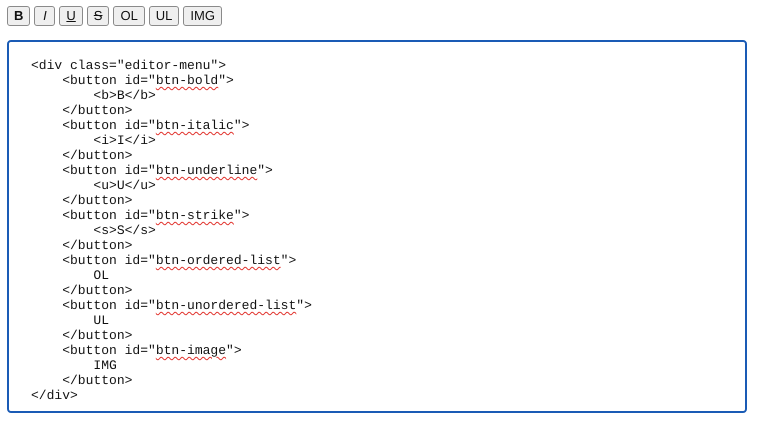 This screenshot has width=757, height=424. I want to click on code-line: <button id="btn-strike">, so click(155, 215).